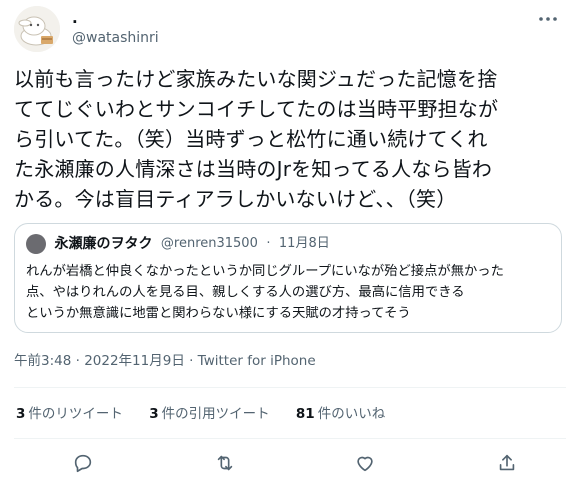 The height and width of the screenshot is (482, 577). I want to click on share-icon, so click(507, 463).